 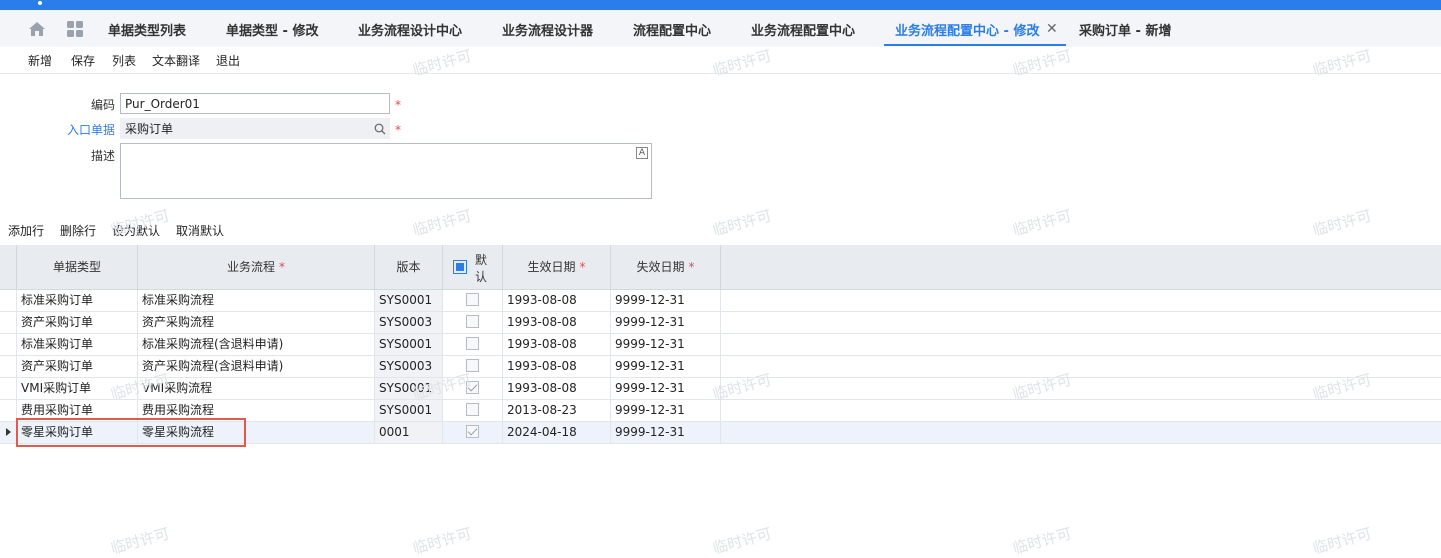 What do you see at coordinates (666, 267) in the screenshot?
I see `header-end-date: 失效日期 *` at bounding box center [666, 267].